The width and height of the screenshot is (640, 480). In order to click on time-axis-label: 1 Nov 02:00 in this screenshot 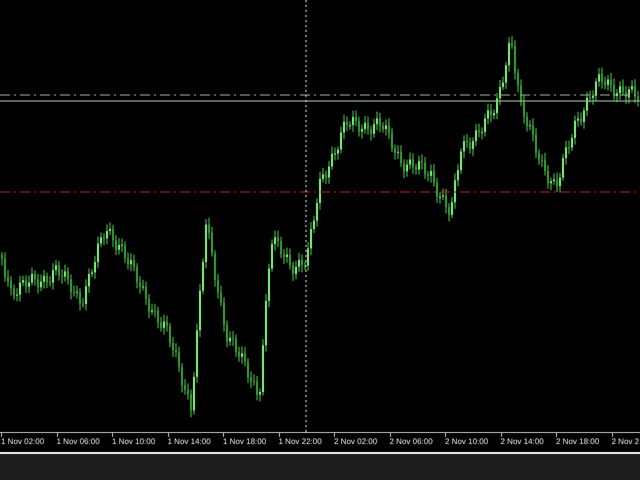, I will do `click(22, 441)`.